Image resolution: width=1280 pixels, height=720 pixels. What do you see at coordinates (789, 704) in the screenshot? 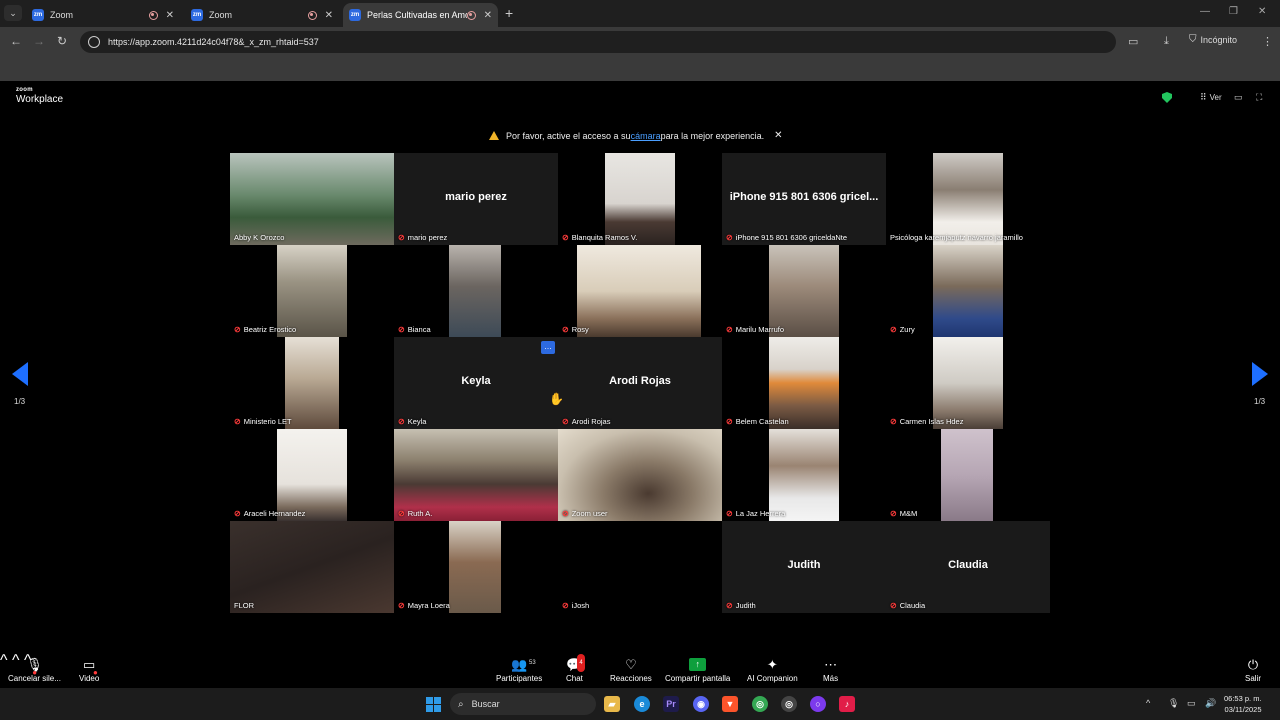
I see `chrome-incognito-icon: ◎` at bounding box center [789, 704].